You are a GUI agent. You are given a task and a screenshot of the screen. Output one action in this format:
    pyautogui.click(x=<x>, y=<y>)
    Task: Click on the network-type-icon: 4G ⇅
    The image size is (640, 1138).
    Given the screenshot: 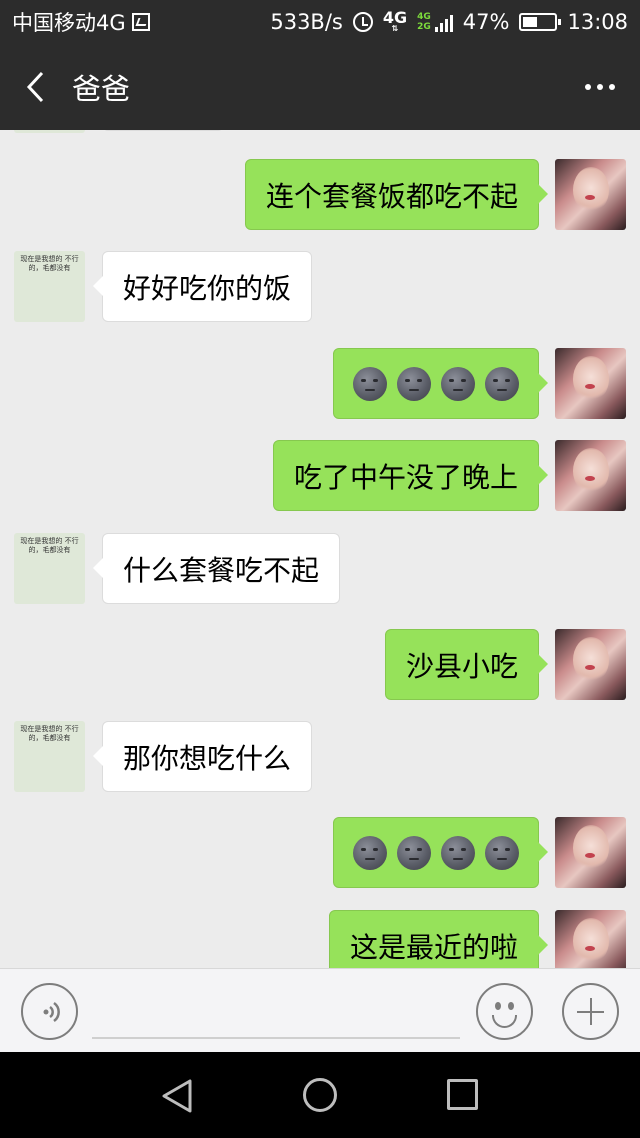 What is the action you would take?
    pyautogui.click(x=395, y=20)
    